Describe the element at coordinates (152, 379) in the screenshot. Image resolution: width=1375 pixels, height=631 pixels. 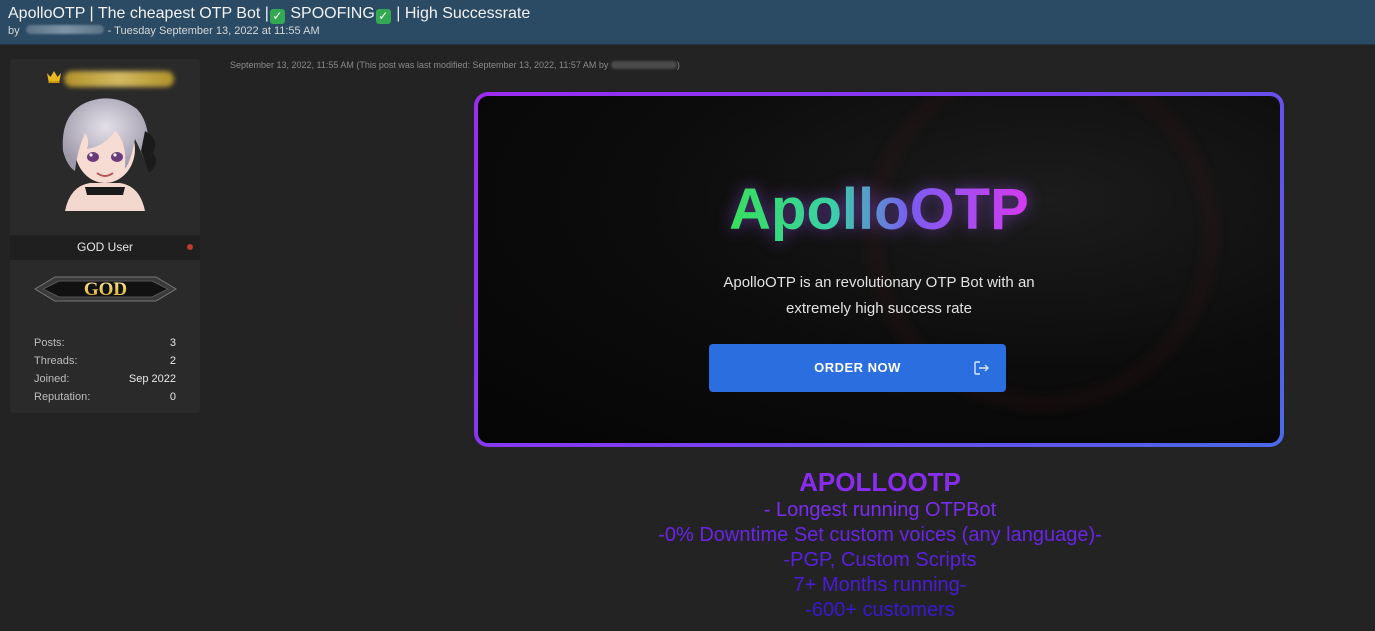
I see `stat-value: Sep 2022` at that location.